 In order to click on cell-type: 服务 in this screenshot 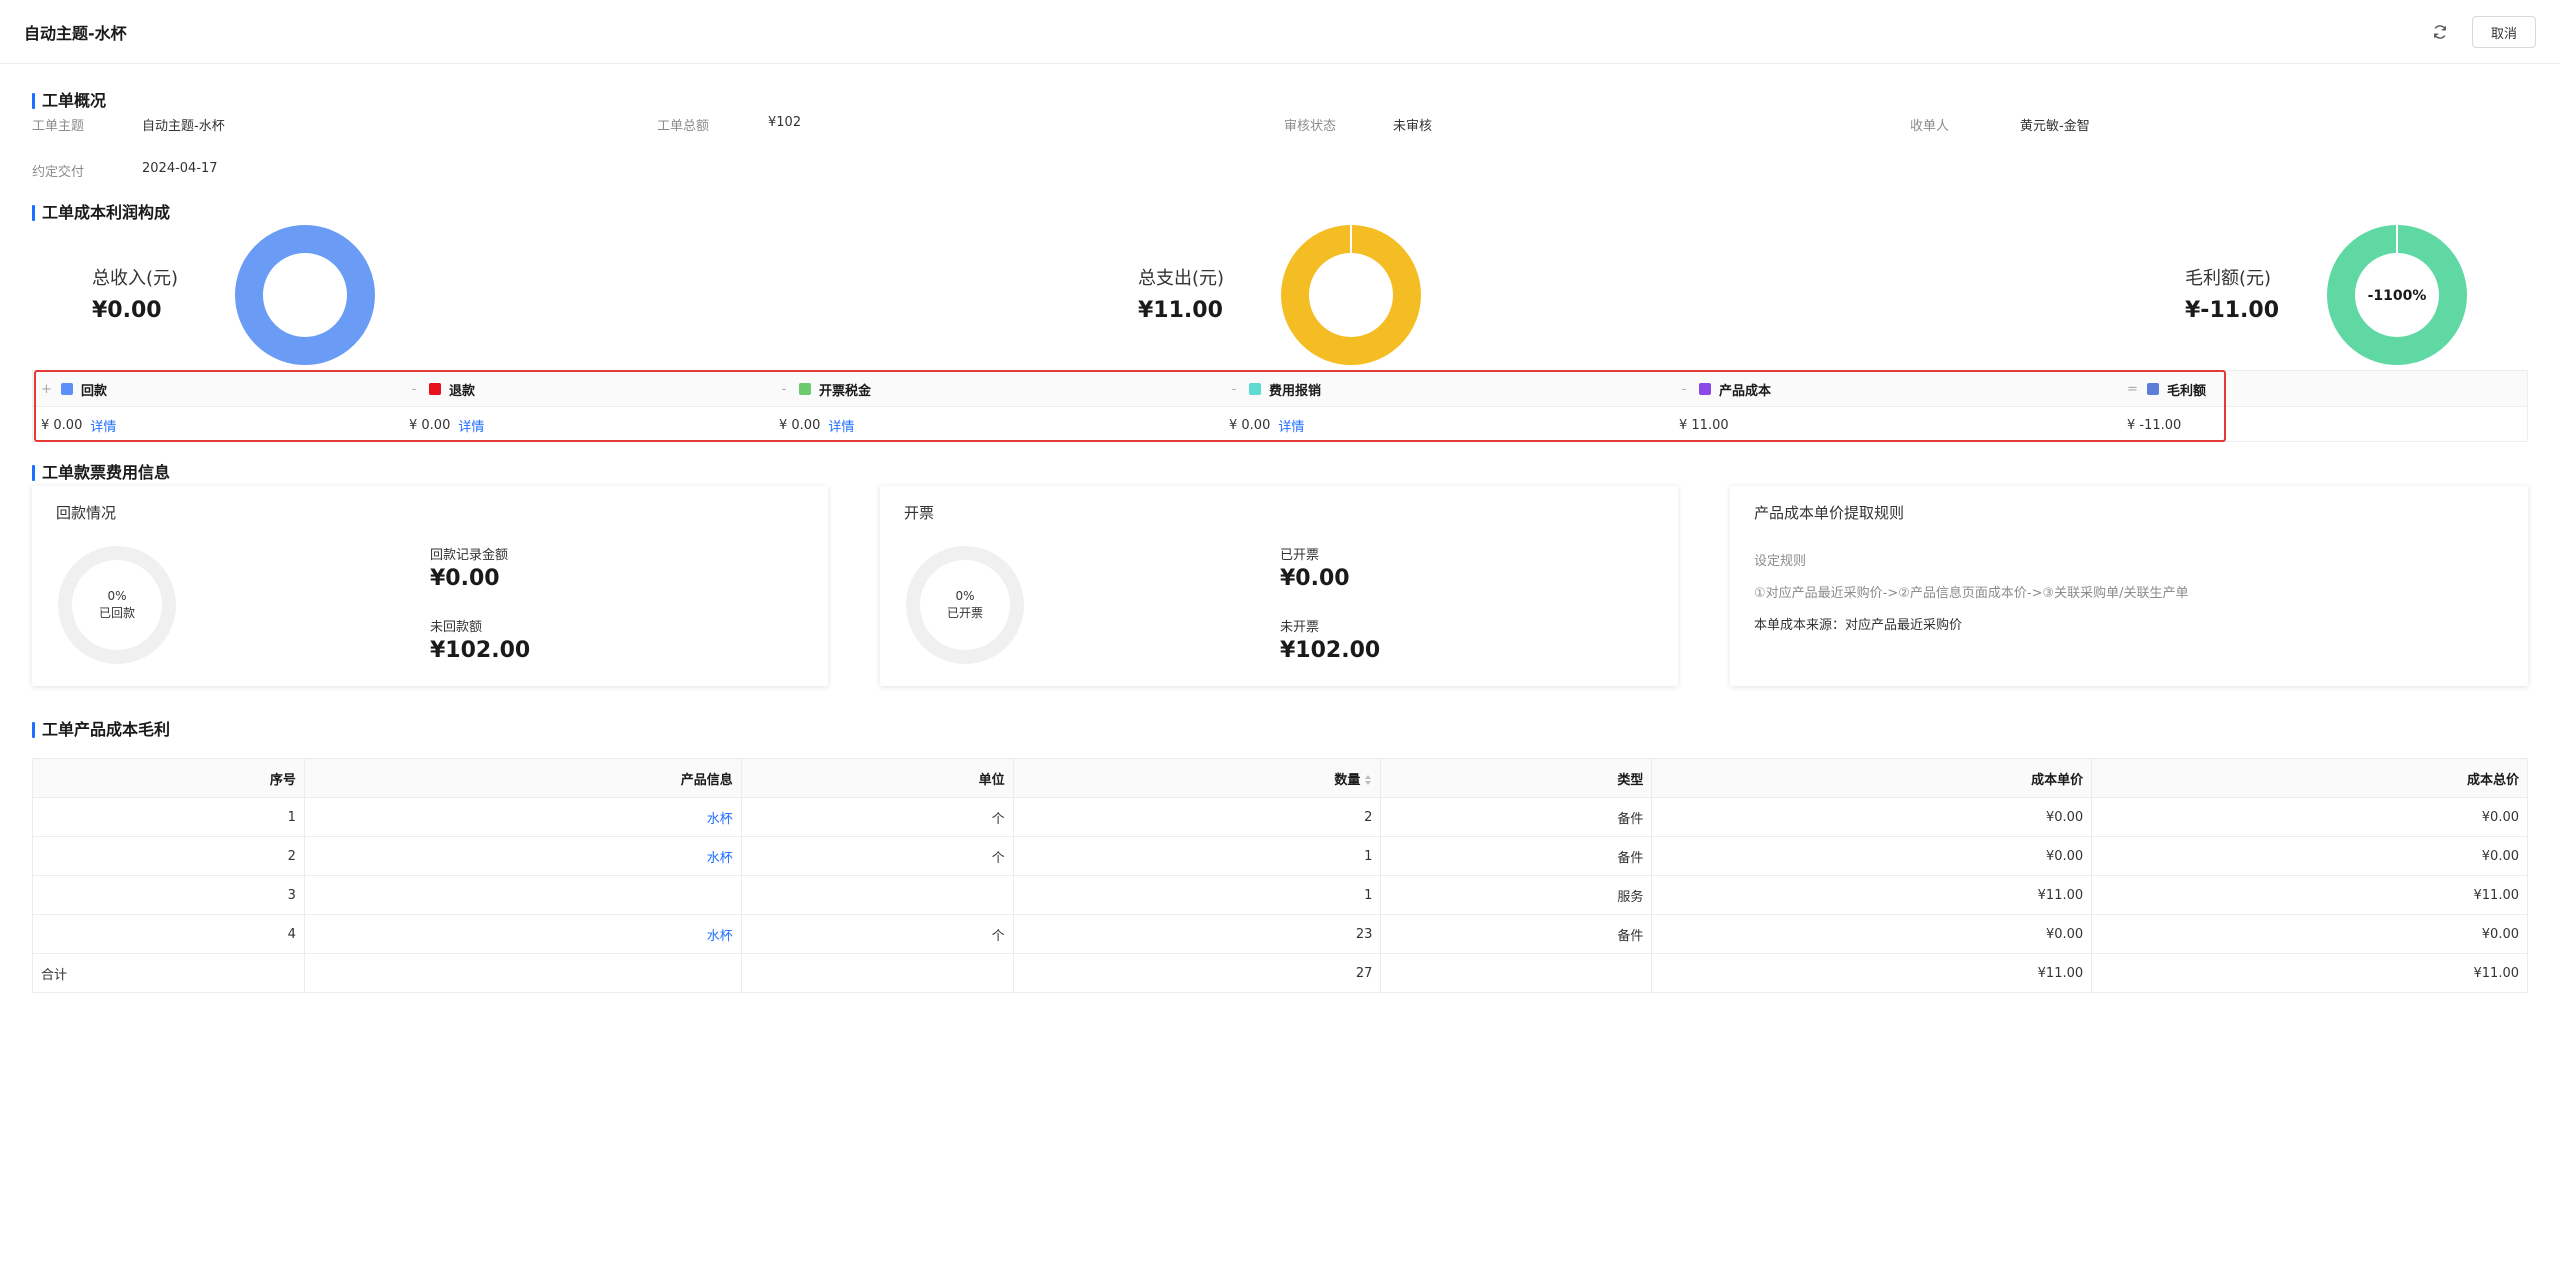, I will do `click(1516, 895)`.